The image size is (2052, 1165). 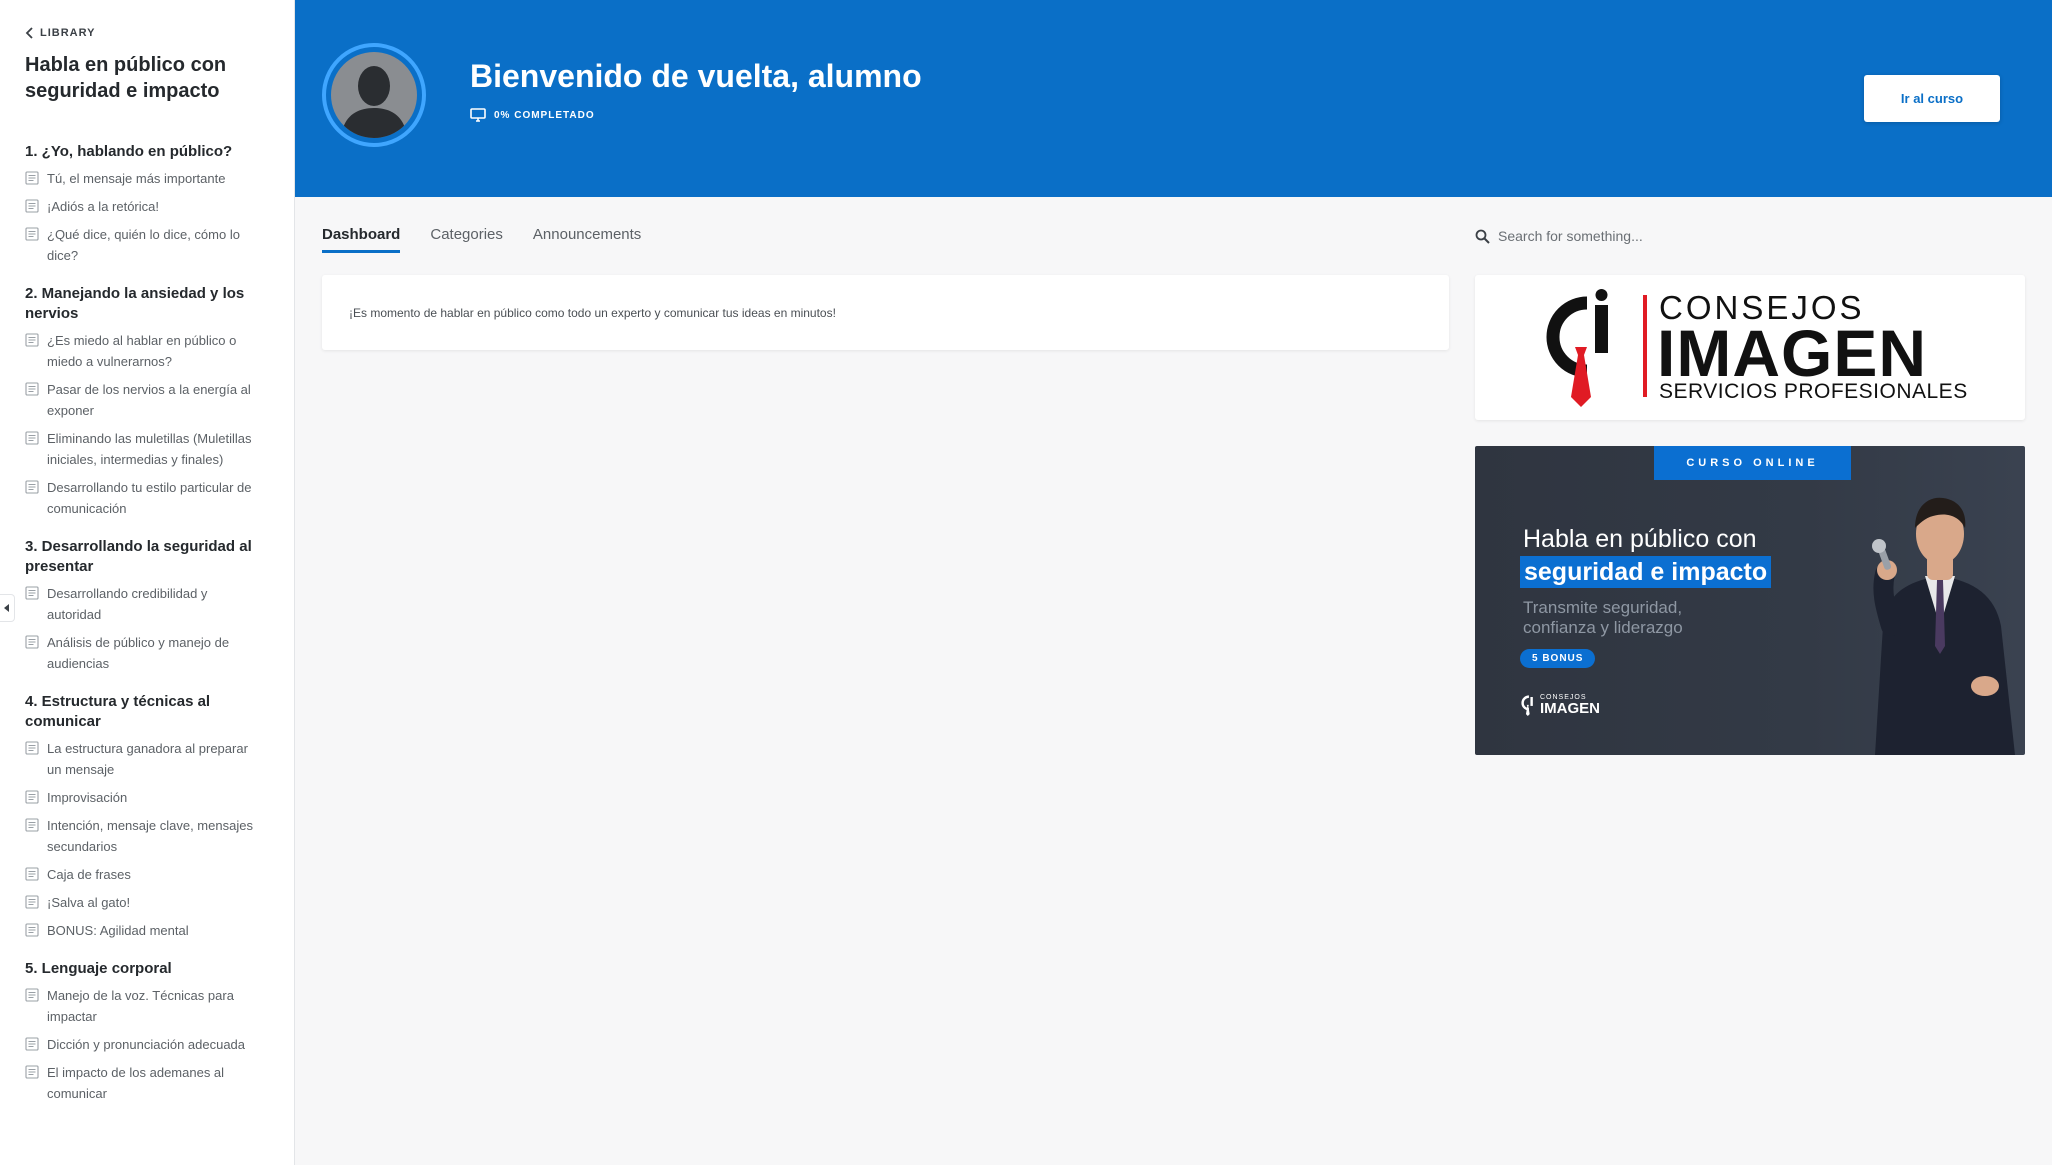 I want to click on search-icon, so click(x=1482, y=236).